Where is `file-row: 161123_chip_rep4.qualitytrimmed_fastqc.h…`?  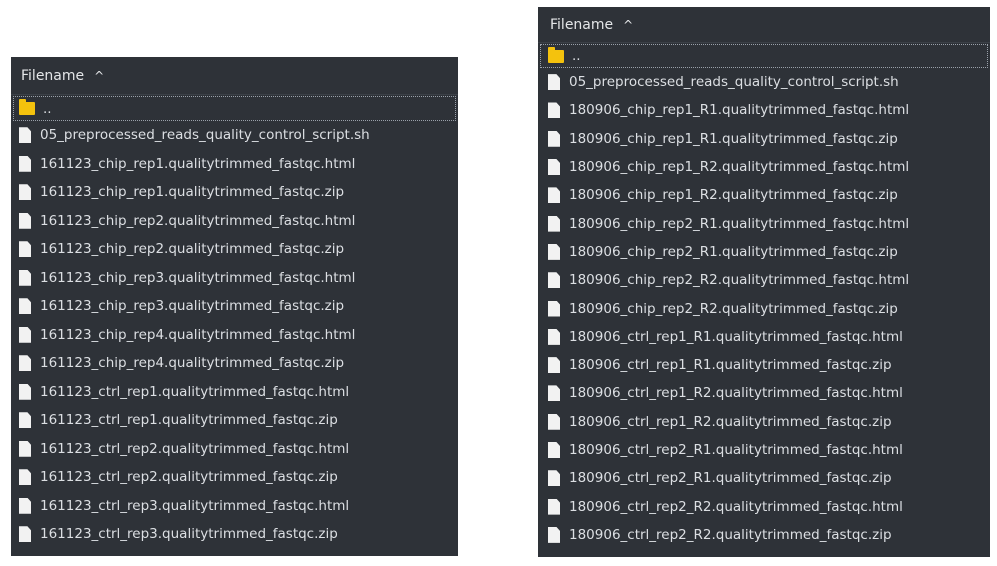 file-row: 161123_chip_rep4.qualitytrimmed_fastqc.h… is located at coordinates (234, 335).